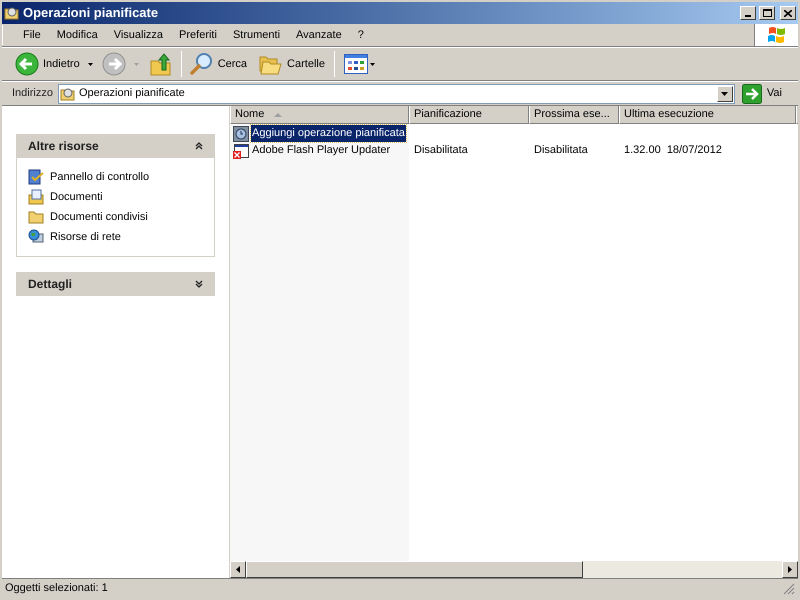 This screenshot has width=800, height=600. Describe the element at coordinates (32, 94) in the screenshot. I see `address-label: Indirizzo` at that location.